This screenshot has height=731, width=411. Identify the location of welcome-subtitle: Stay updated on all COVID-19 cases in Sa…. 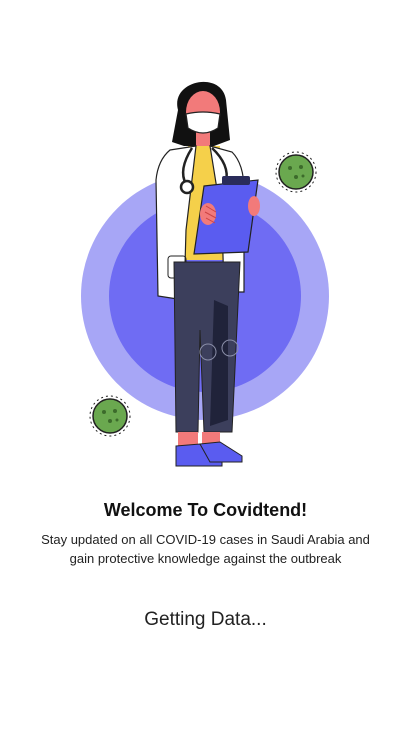
(205, 549).